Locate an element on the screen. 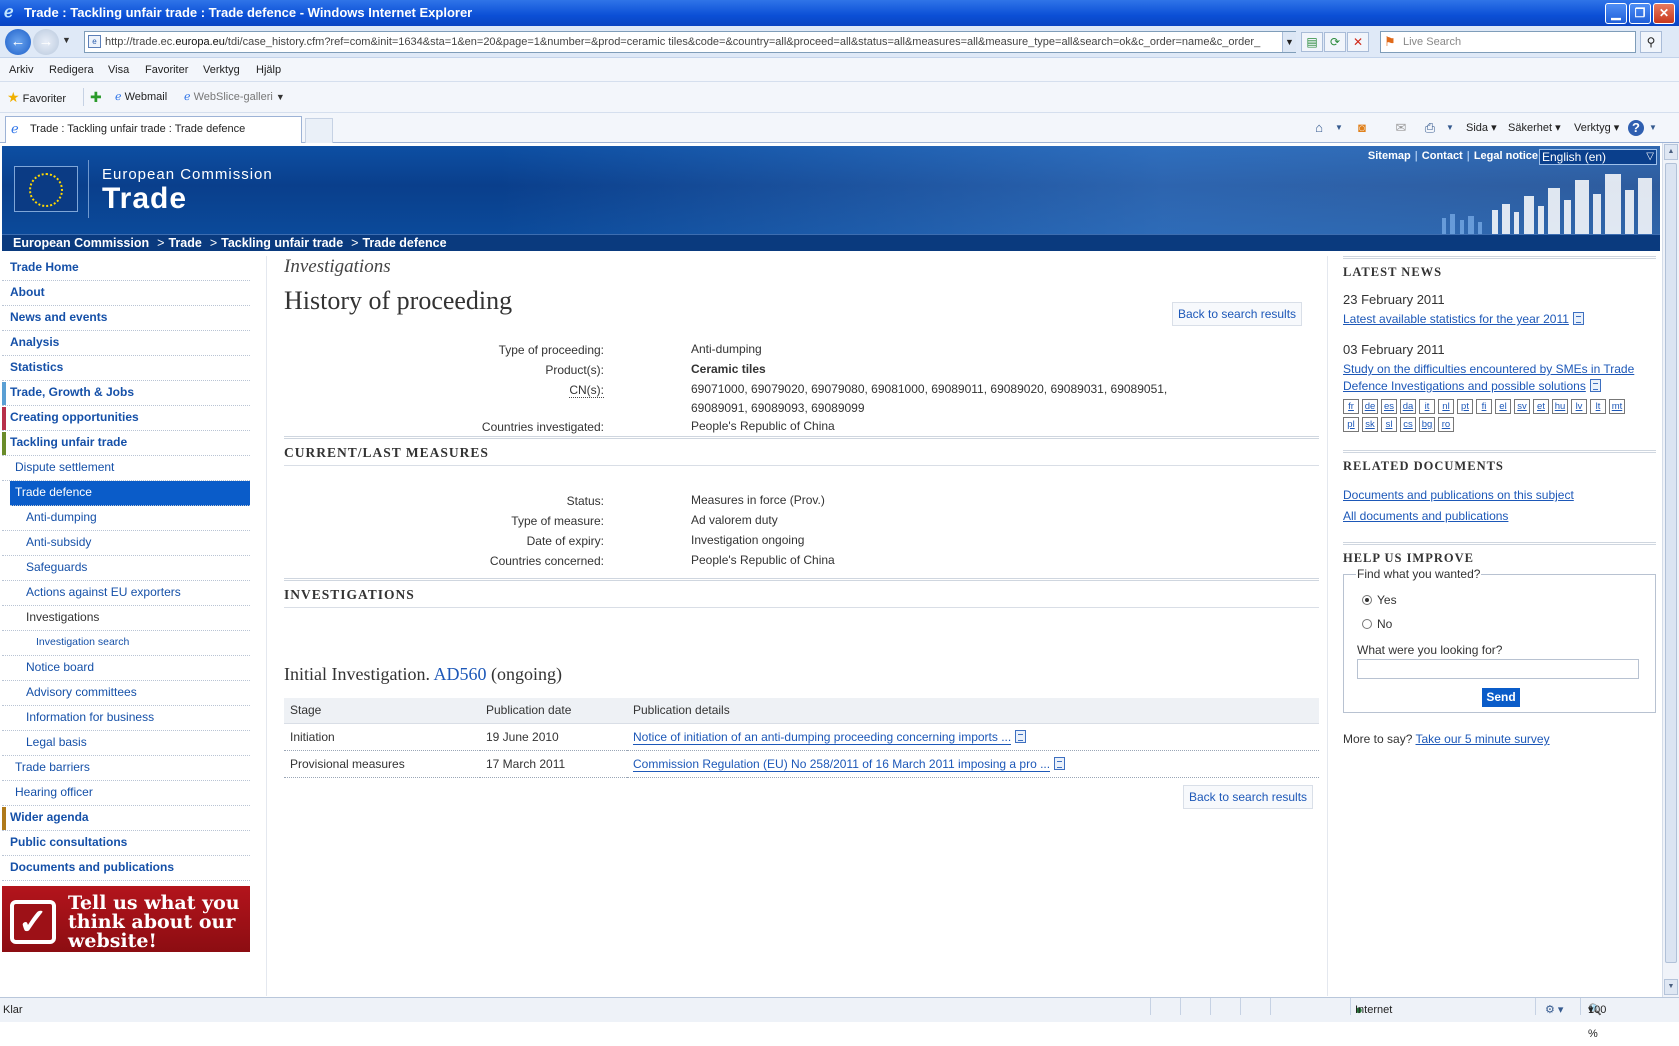 This screenshot has height=1046, width=1679. webmail-link: ℯ Webmail is located at coordinates (141, 97).